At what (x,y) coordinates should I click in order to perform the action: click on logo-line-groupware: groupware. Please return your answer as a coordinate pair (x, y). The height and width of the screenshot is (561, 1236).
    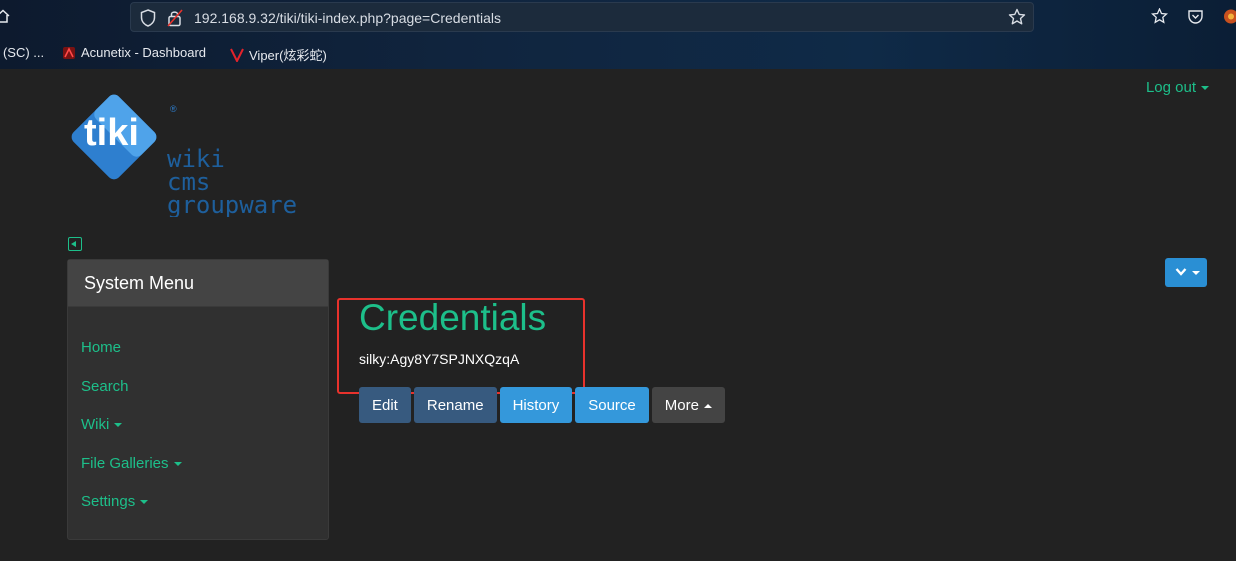
    Looking at the image, I should click on (232, 204).